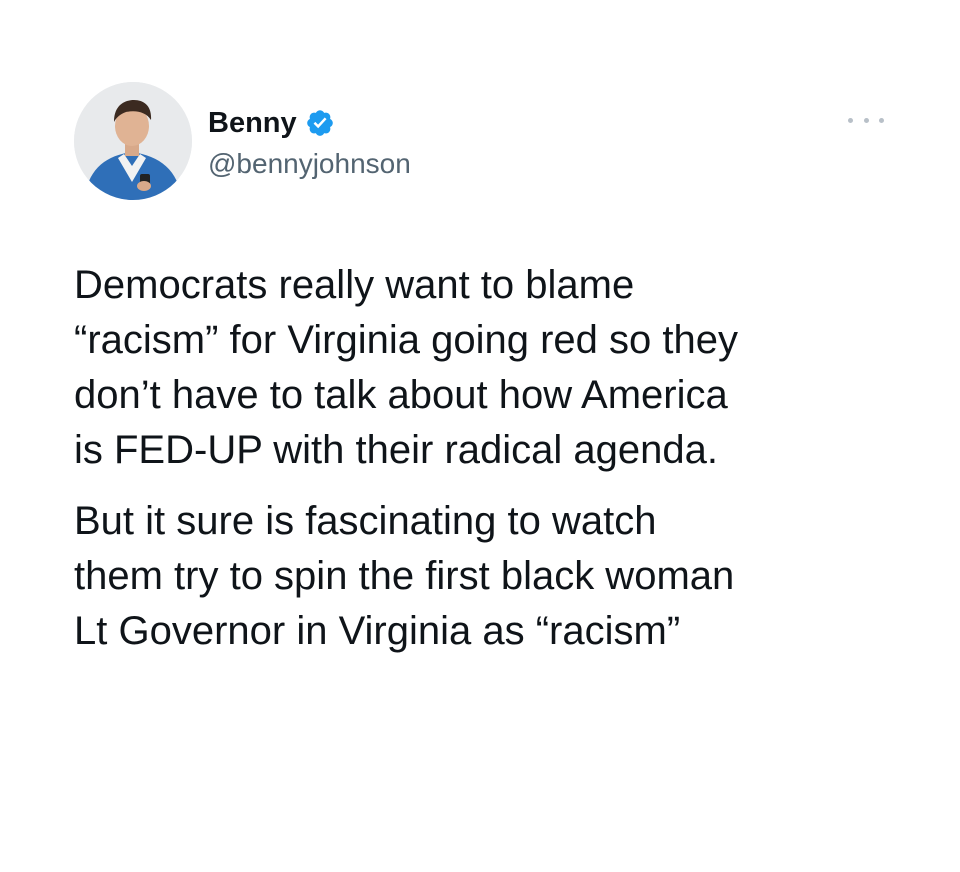 This screenshot has height=872, width=960. I want to click on display-name: Benny, so click(252, 123).